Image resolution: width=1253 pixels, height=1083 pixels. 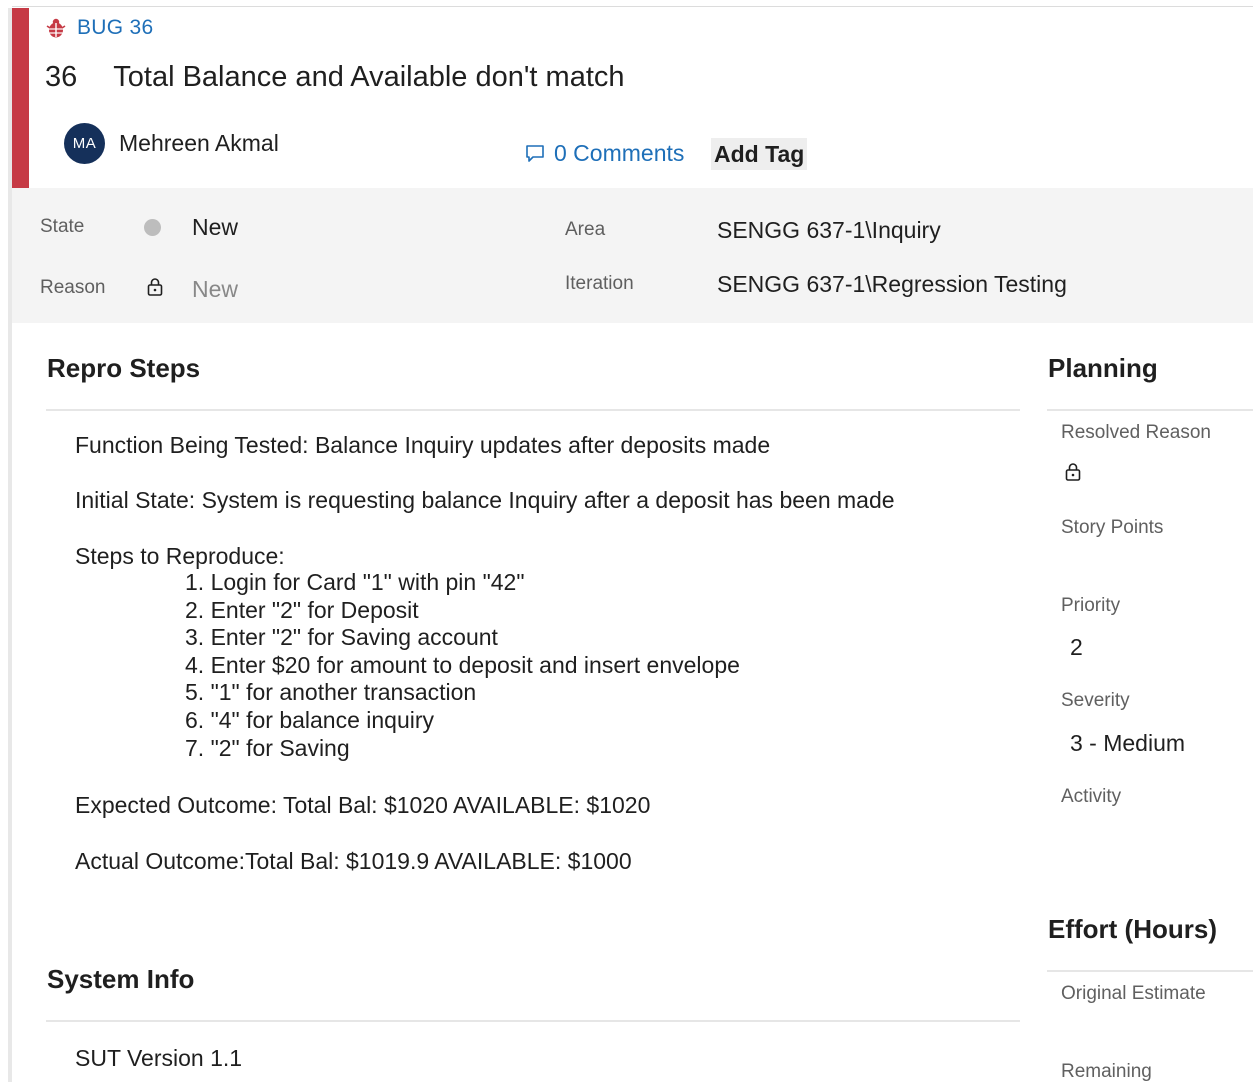 What do you see at coordinates (1151, 830) in the screenshot?
I see `activity-dropdown` at bounding box center [1151, 830].